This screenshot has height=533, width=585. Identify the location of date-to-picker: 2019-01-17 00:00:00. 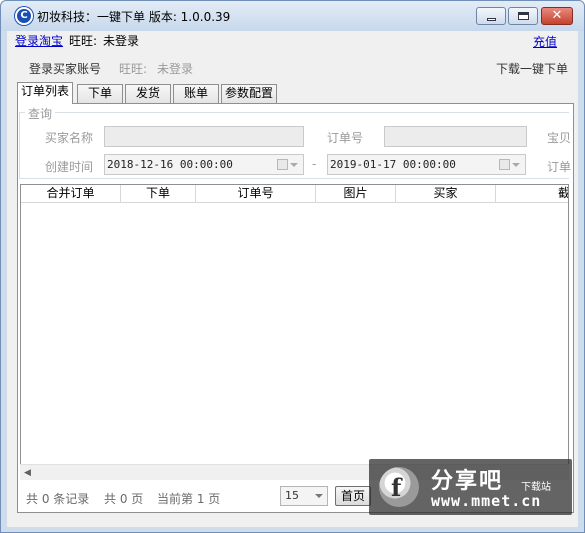
(426, 164).